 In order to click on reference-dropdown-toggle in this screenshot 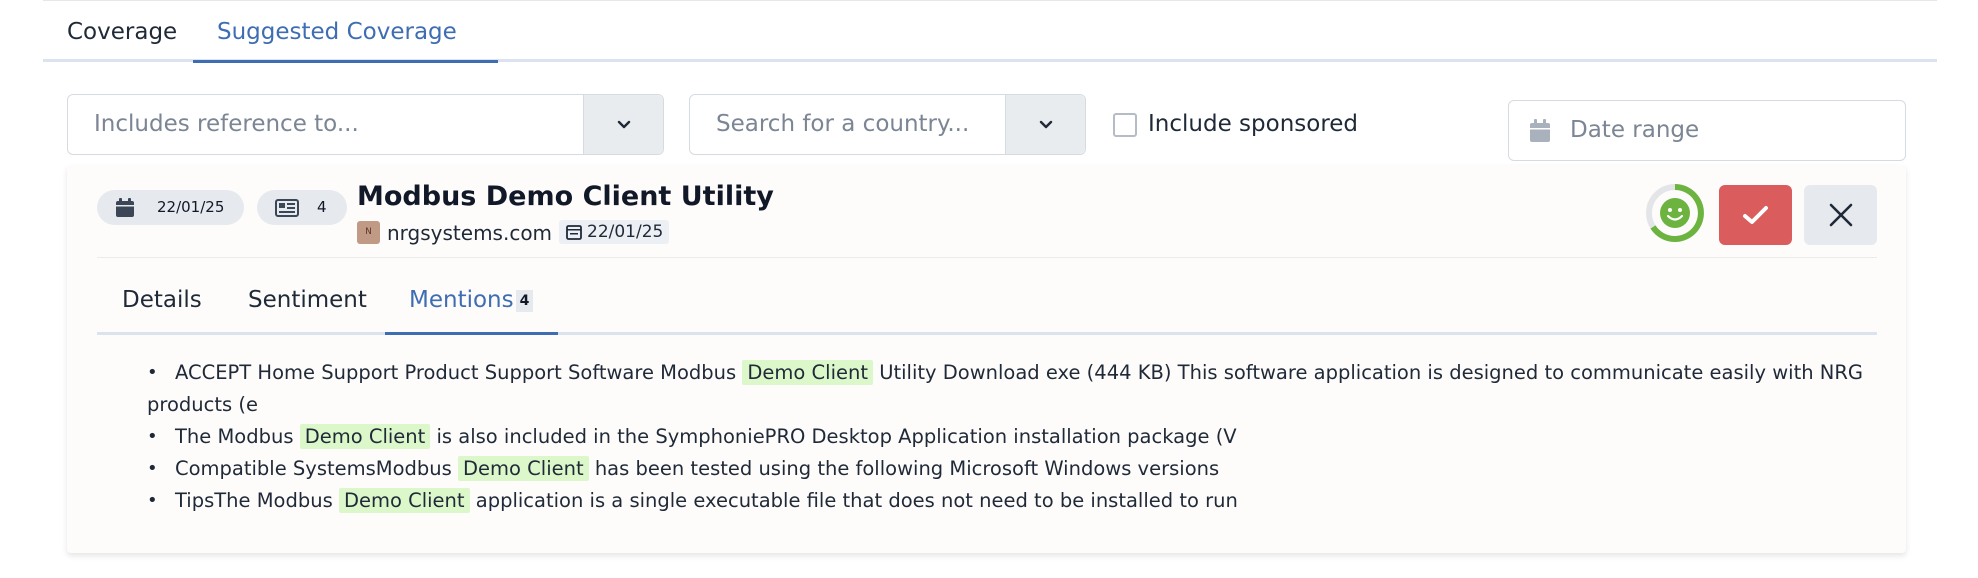, I will do `click(623, 124)`.